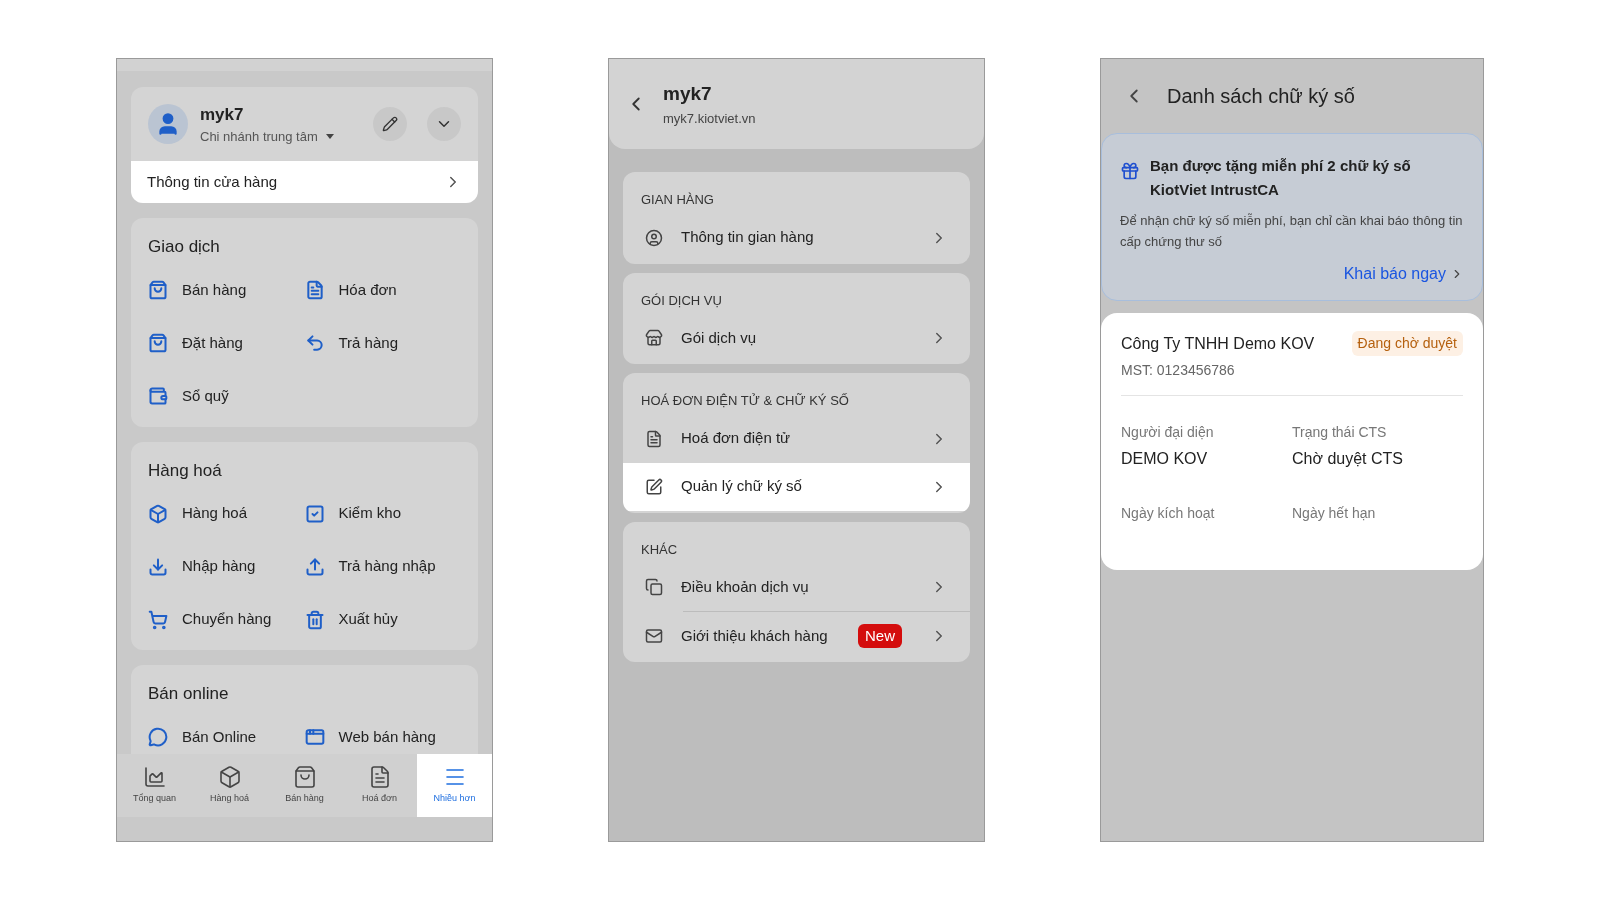  I want to click on group-heading: GIAN HÀNG, so click(677, 200).